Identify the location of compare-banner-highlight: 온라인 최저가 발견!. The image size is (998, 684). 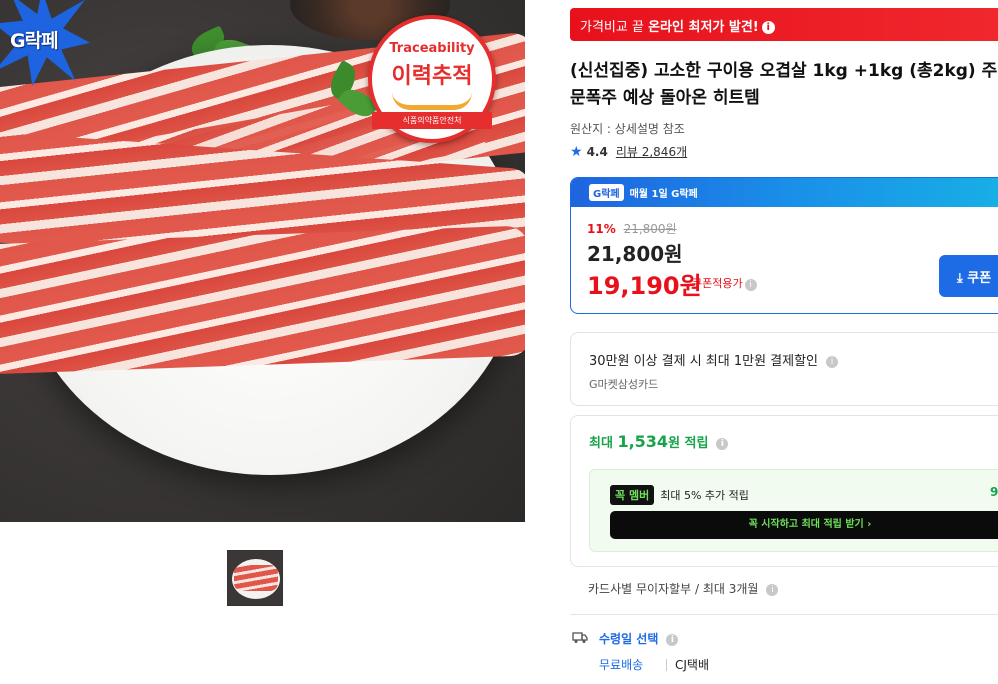
(703, 27).